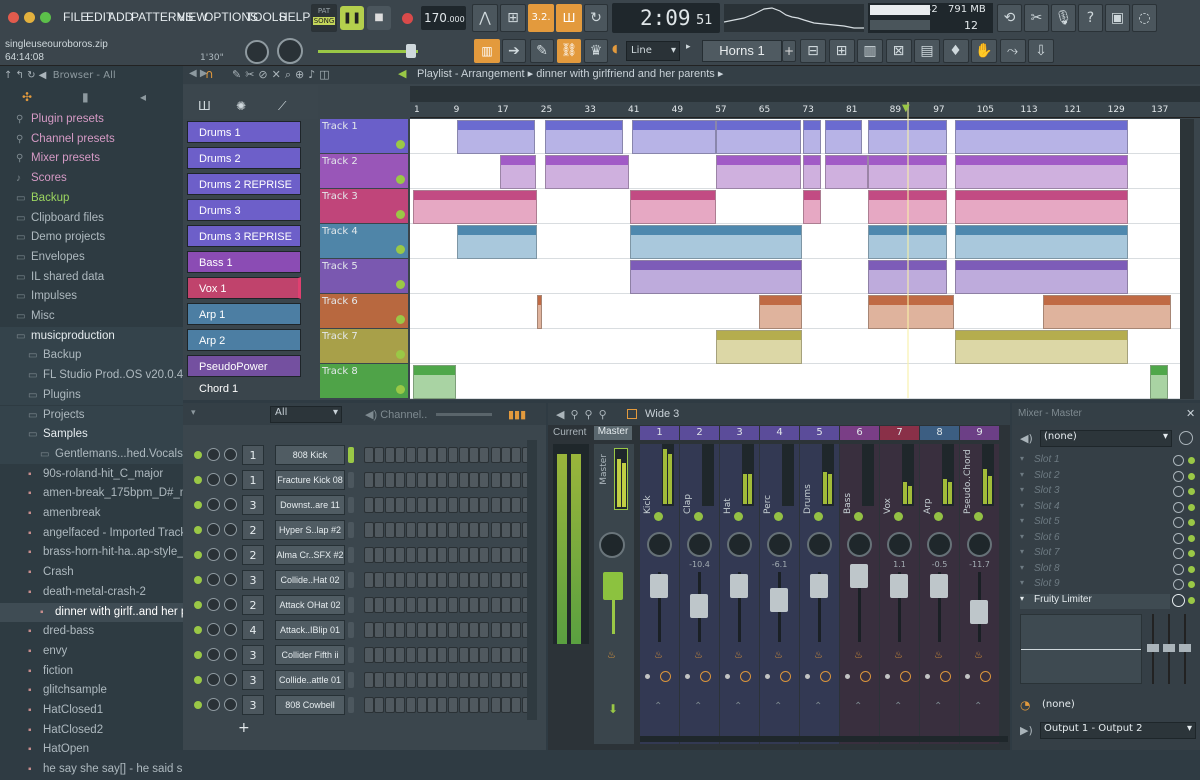 The height and width of the screenshot is (780, 1200). I want to click on channel-name: Collide..attle 01, so click(310, 680).